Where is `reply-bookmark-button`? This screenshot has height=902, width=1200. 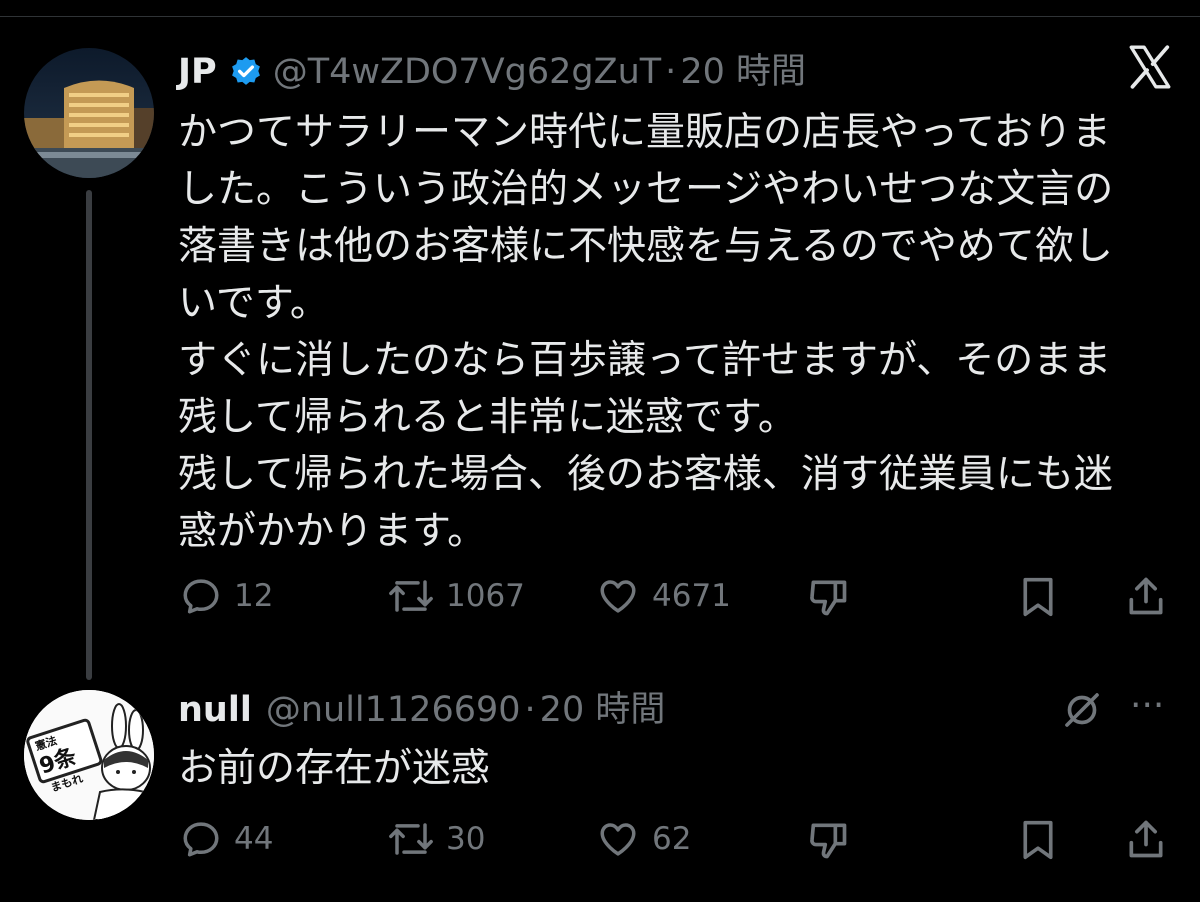 reply-bookmark-button is located at coordinates (1038, 842).